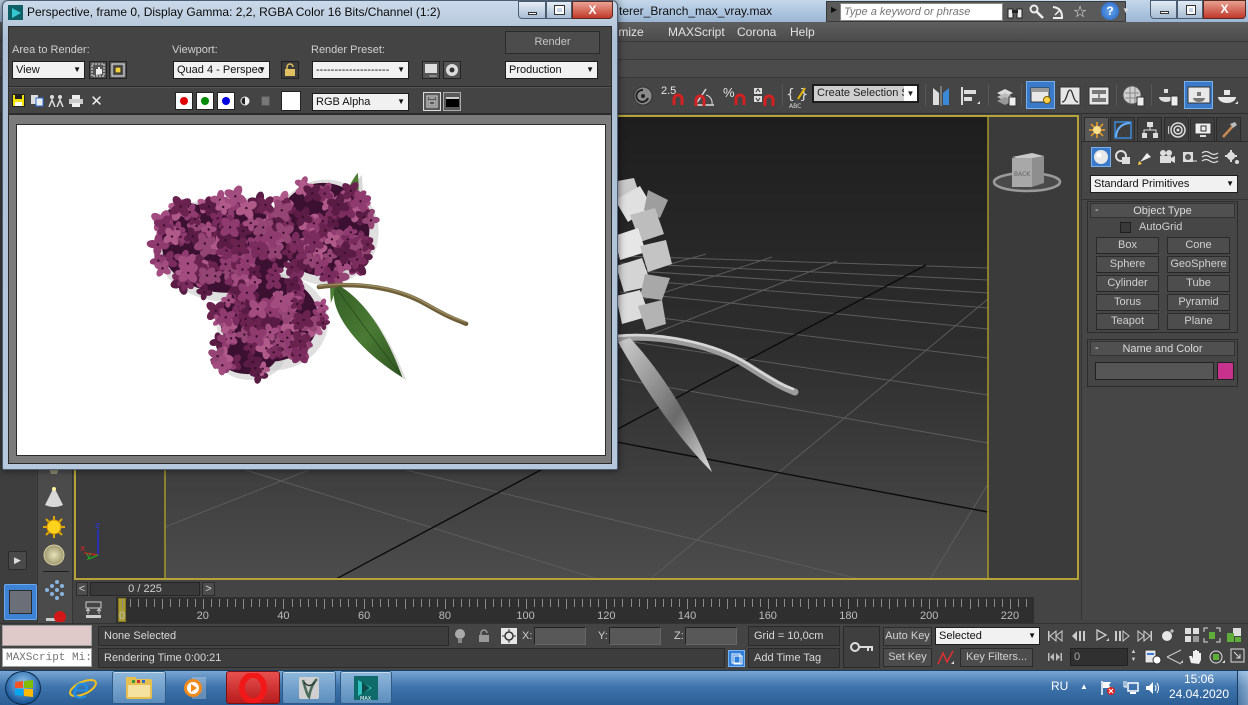 The image size is (1248, 705). What do you see at coordinates (705, 96) in the screenshot?
I see `angle-snap-button` at bounding box center [705, 96].